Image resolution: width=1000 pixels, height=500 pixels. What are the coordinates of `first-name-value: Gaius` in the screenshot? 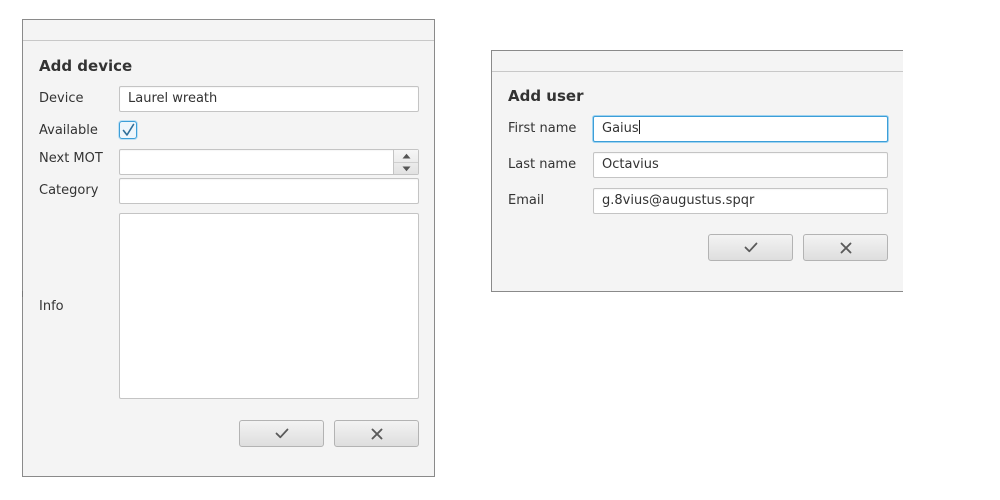 It's located at (620, 128).